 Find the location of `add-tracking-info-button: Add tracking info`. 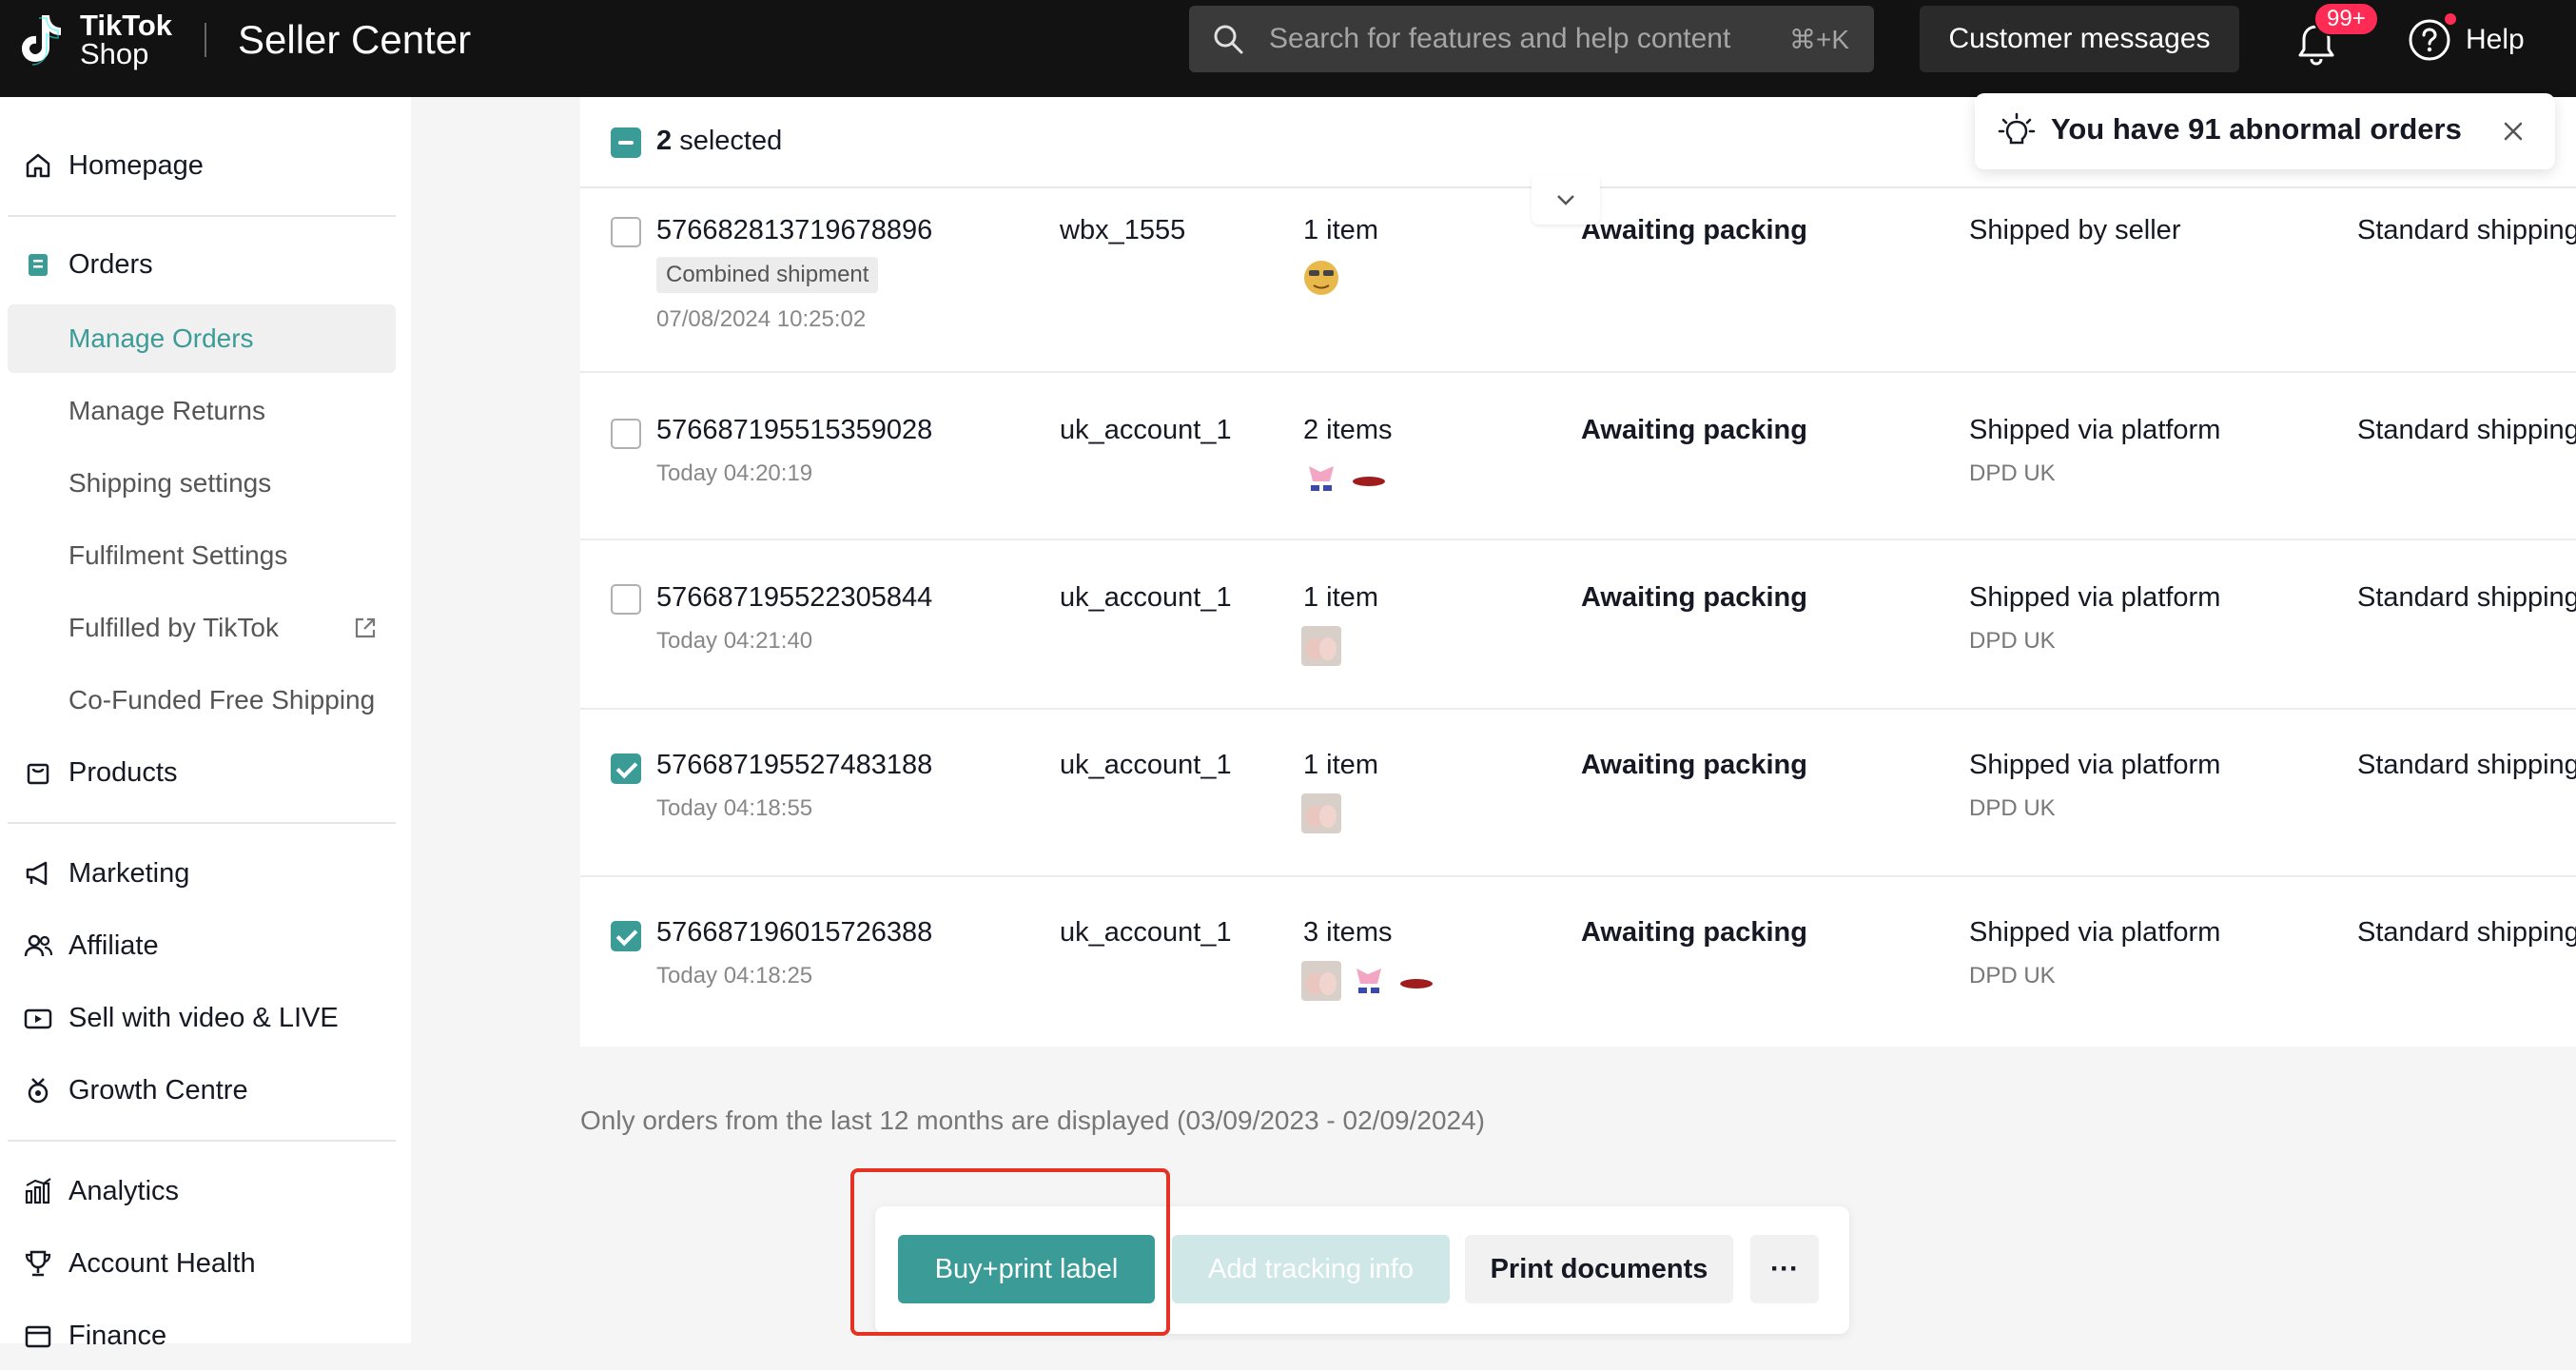

add-tracking-info-button: Add tracking info is located at coordinates (1311, 1269).